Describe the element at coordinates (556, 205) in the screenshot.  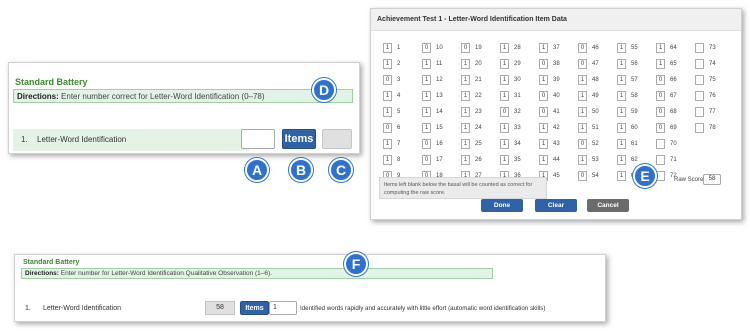
I see `clear-button: Clear` at that location.